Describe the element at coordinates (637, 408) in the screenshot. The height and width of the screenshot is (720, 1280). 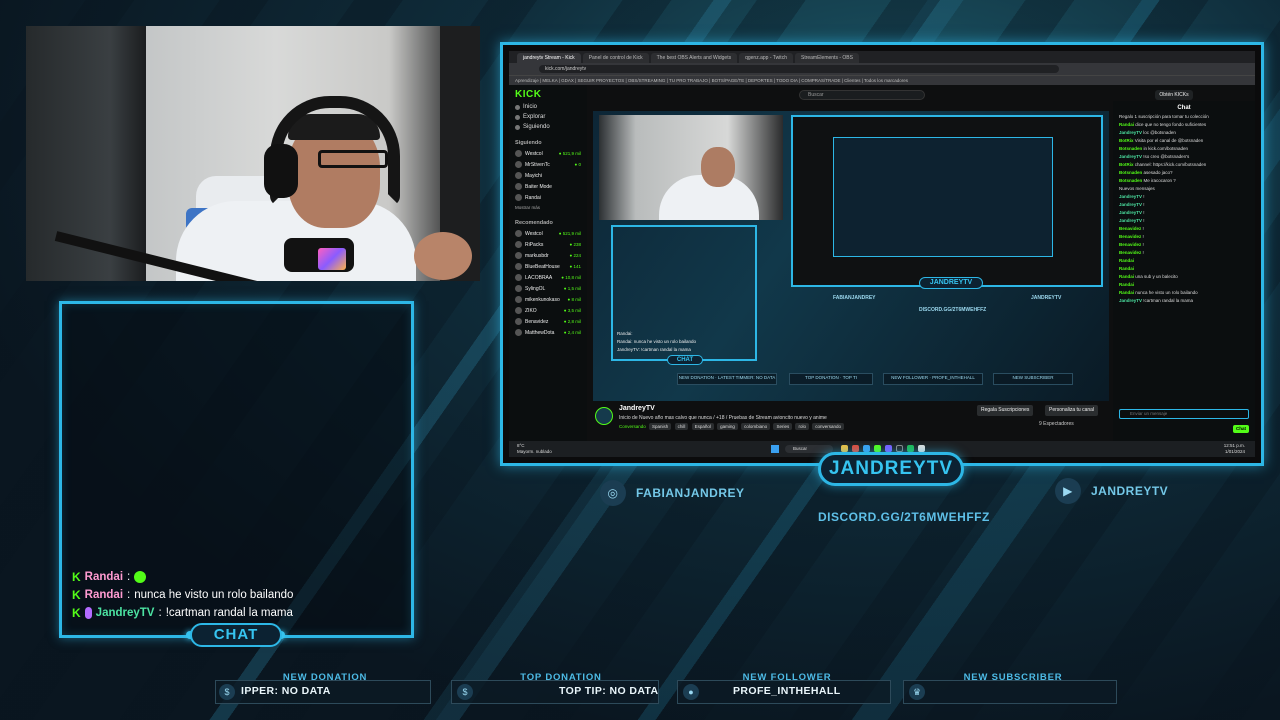
I see `channel-name: JandreyTV` at that location.